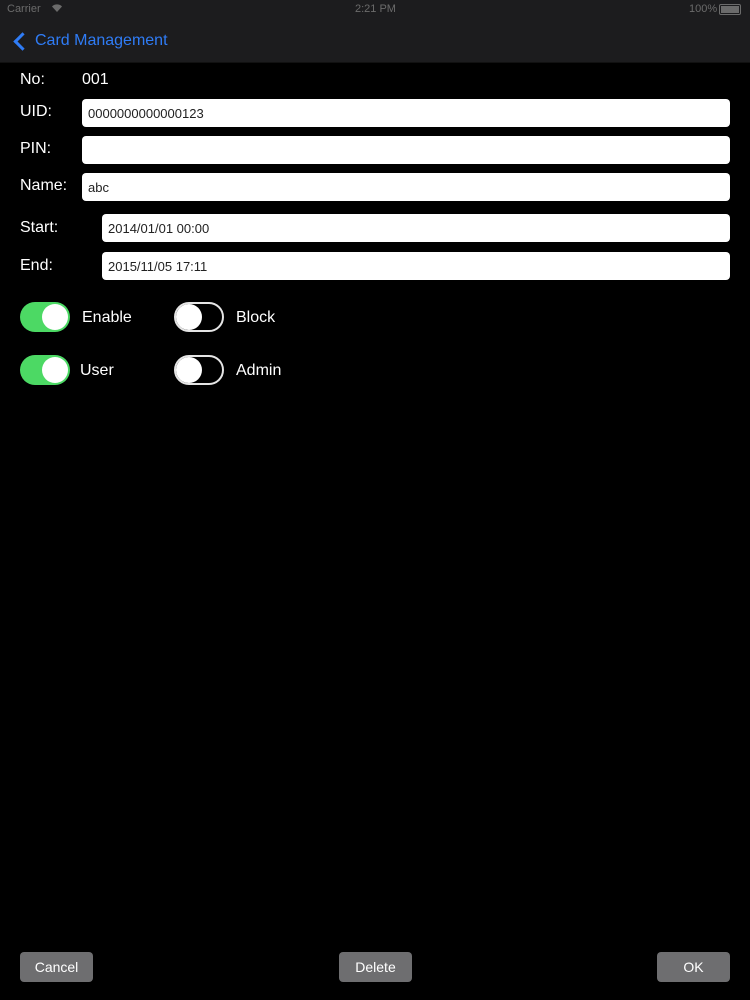 This screenshot has height=1000, width=750. I want to click on status-time: 2:21 PM, so click(375, 9).